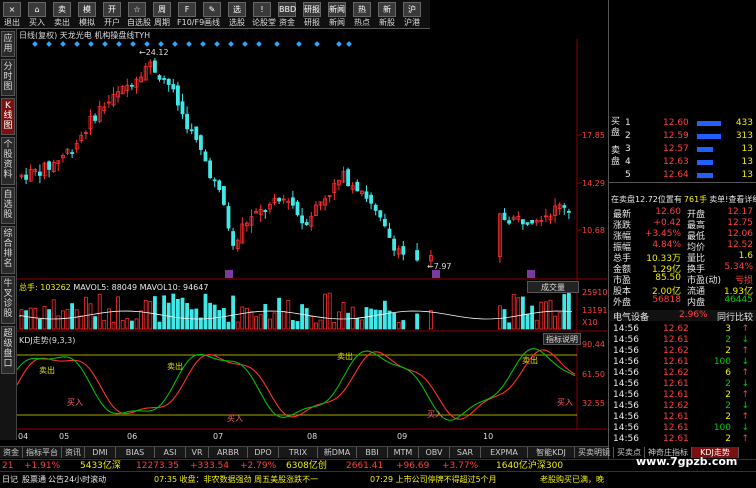 This screenshot has height=488, width=756. What do you see at coordinates (387, 14) in the screenshot?
I see `toolbar-button-15: 新新股` at bounding box center [387, 14].